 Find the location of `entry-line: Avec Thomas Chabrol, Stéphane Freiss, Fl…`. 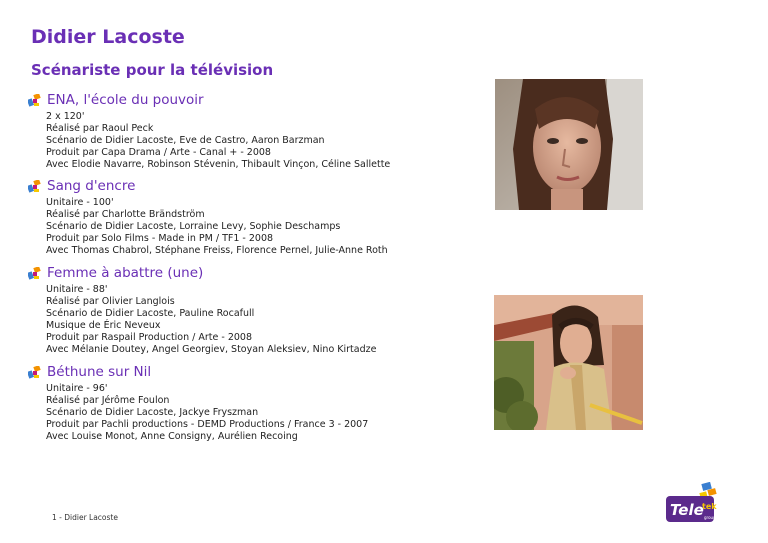

entry-line: Avec Thomas Chabrol, Stéphane Freiss, Fl… is located at coordinates (217, 250).